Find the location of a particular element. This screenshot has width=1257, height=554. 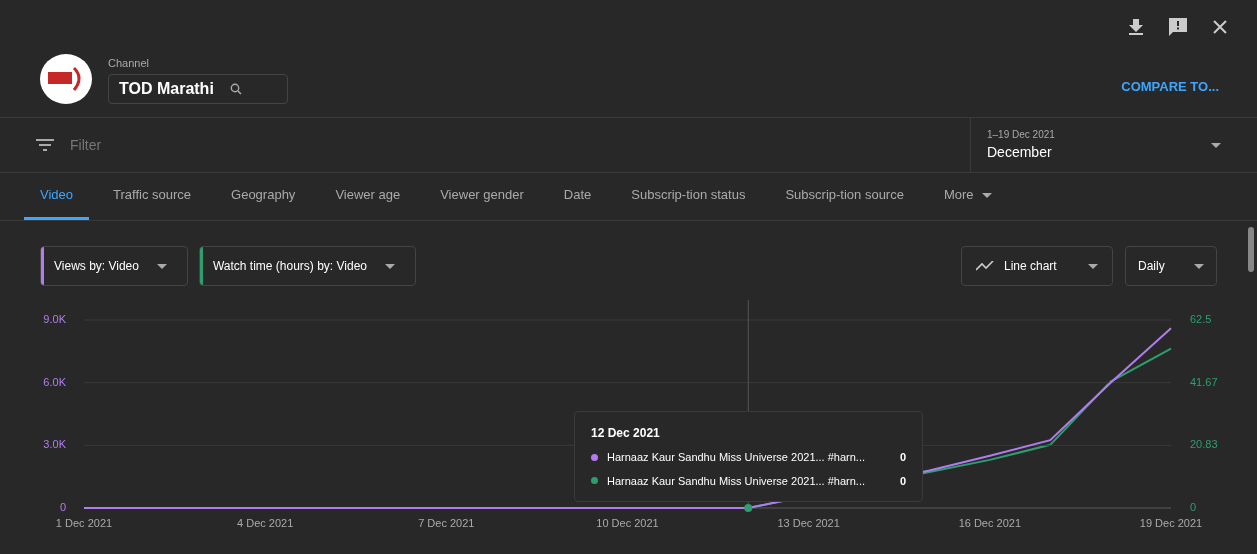

tab: Viewer gender is located at coordinates (482, 196).